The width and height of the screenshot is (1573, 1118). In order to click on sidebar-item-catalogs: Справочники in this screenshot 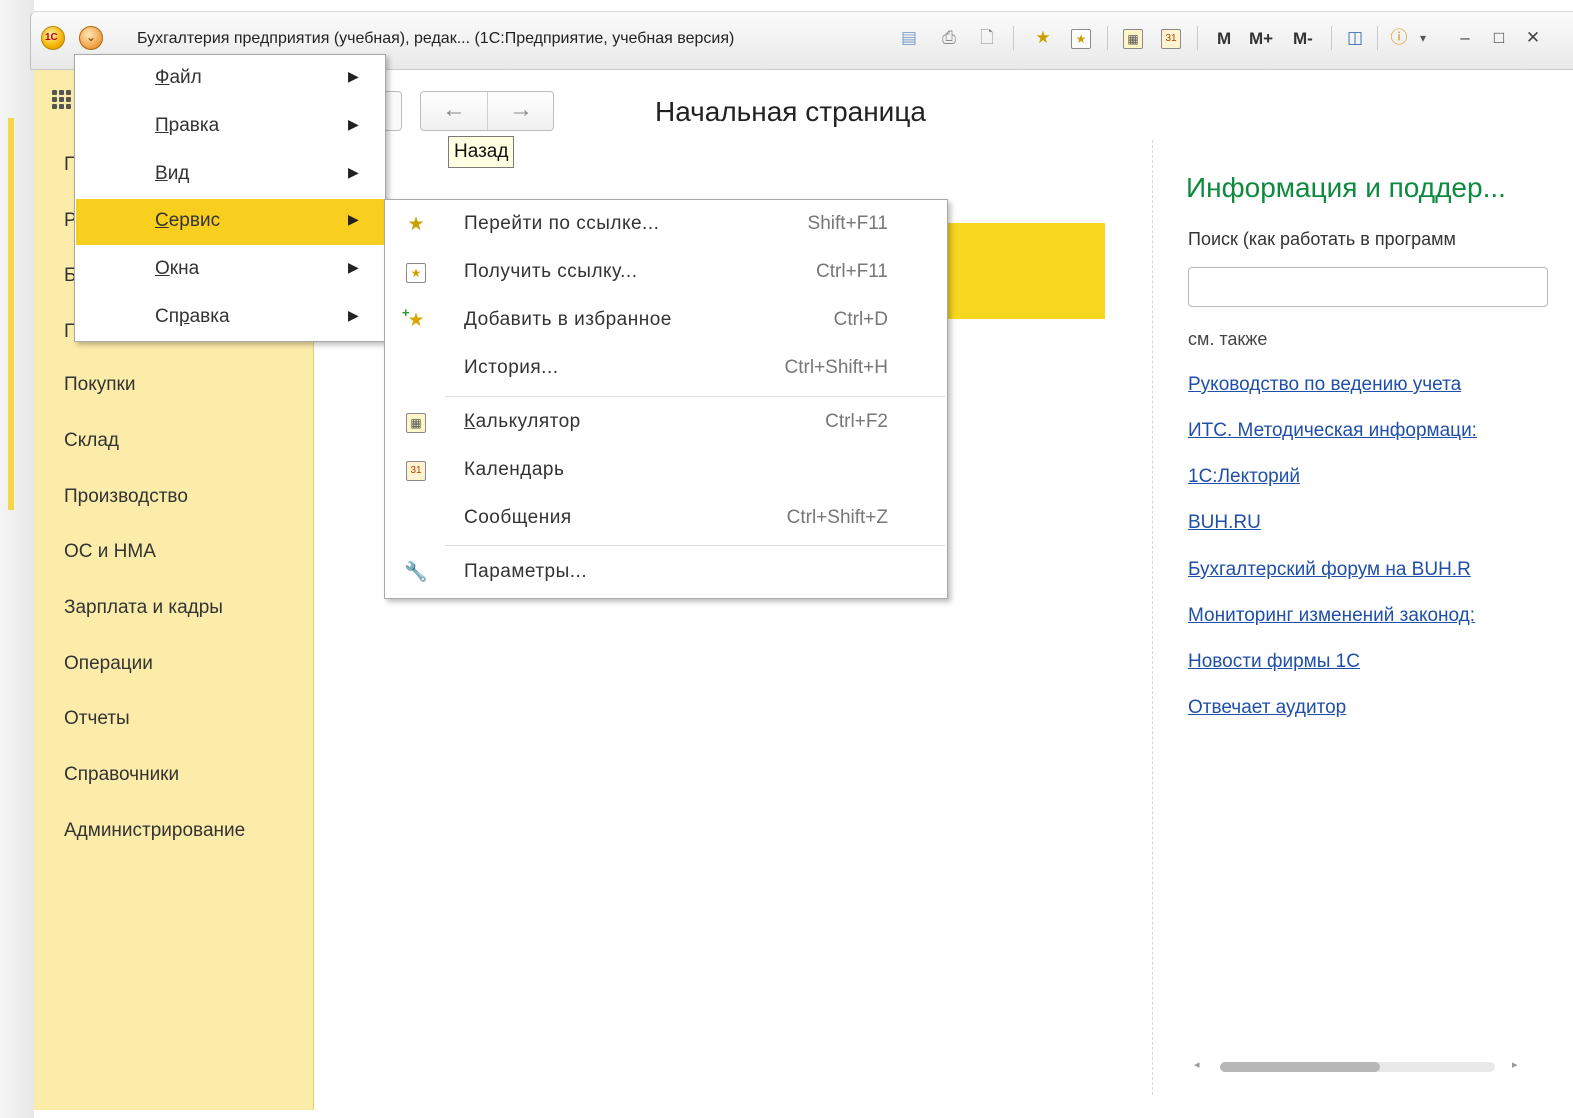, I will do `click(121, 775)`.